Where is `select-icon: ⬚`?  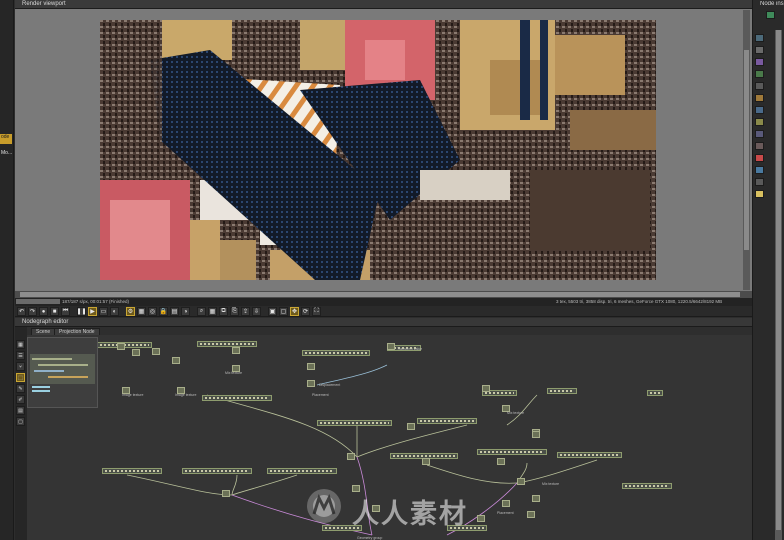
select-icon: ⬚ is located at coordinates (20, 377).